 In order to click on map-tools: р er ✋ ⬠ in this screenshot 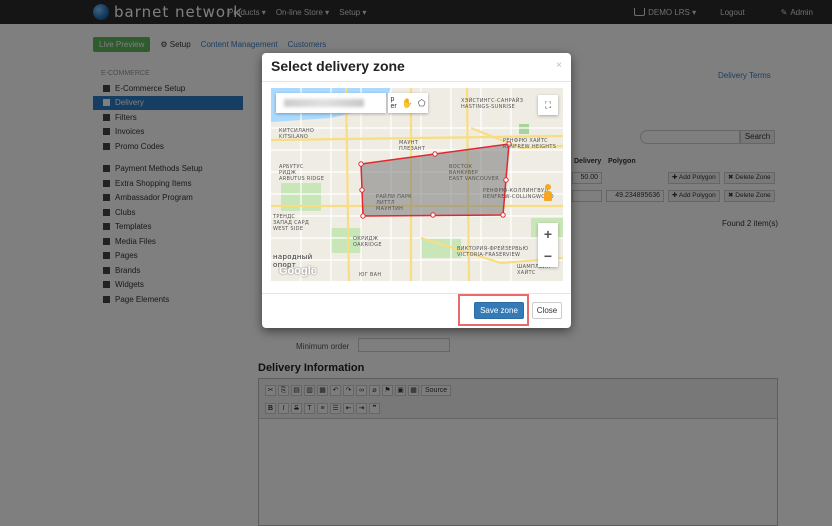, I will do `click(408, 103)`.